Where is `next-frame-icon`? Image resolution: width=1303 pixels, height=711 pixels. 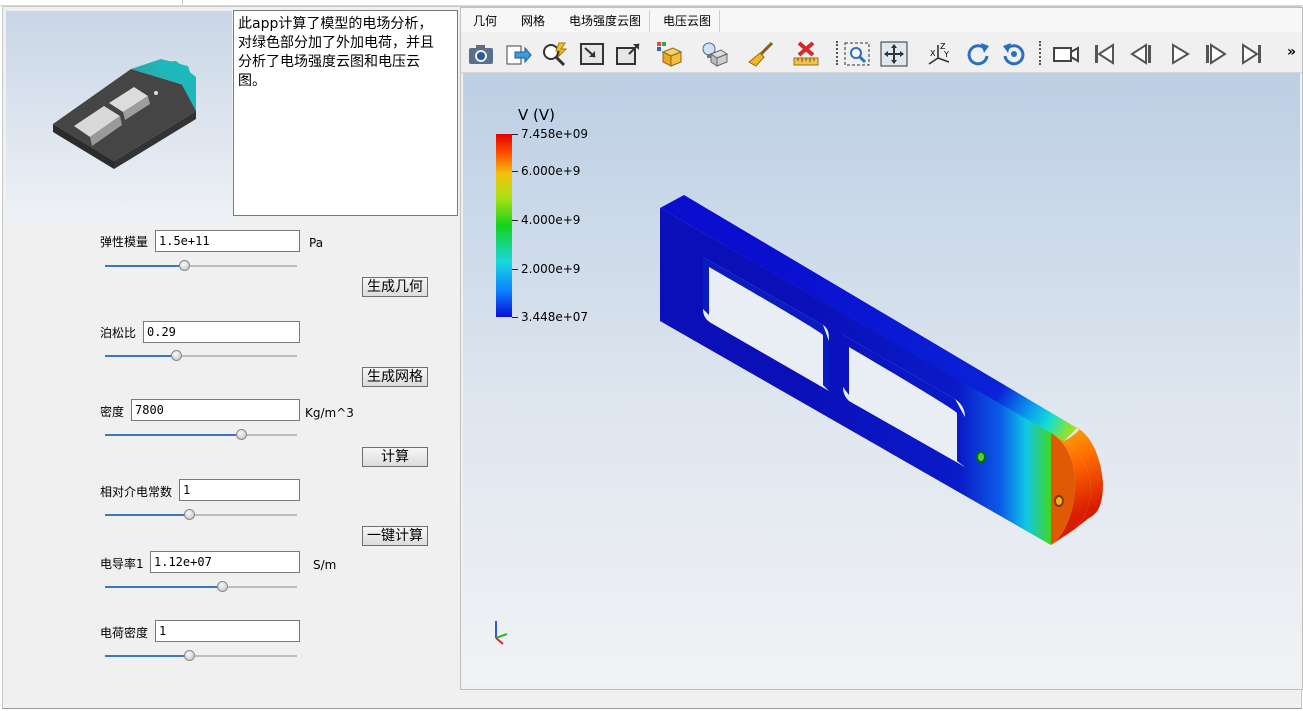 next-frame-icon is located at coordinates (1216, 54).